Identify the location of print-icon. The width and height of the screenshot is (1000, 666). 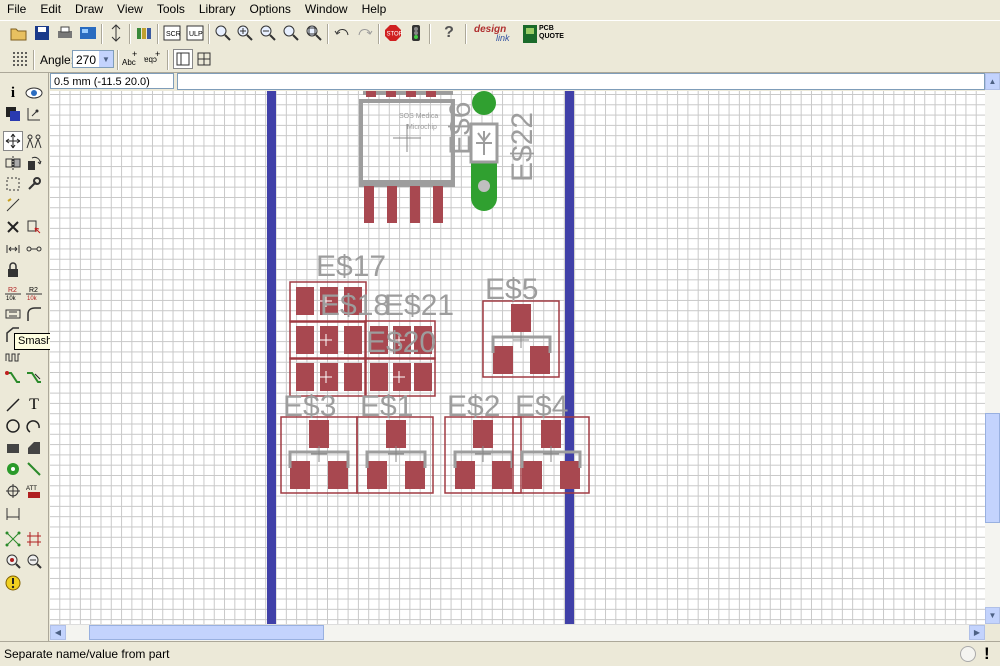
(65, 33).